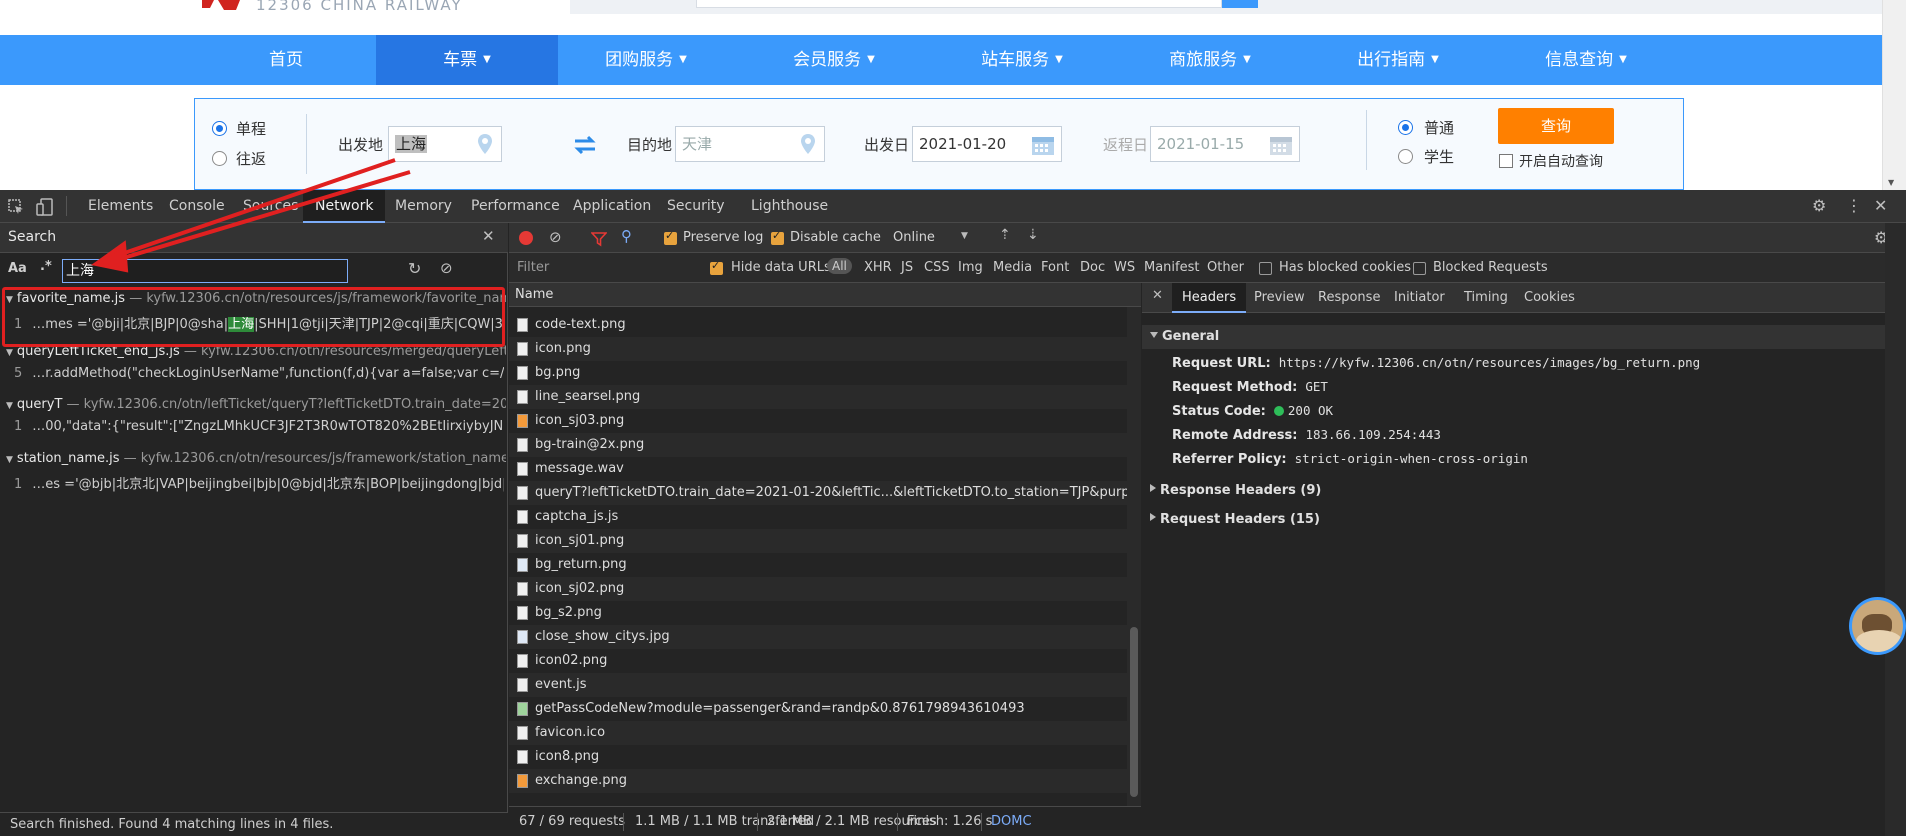  Describe the element at coordinates (205, 271) in the screenshot. I see `search-query-input: 上海` at that location.